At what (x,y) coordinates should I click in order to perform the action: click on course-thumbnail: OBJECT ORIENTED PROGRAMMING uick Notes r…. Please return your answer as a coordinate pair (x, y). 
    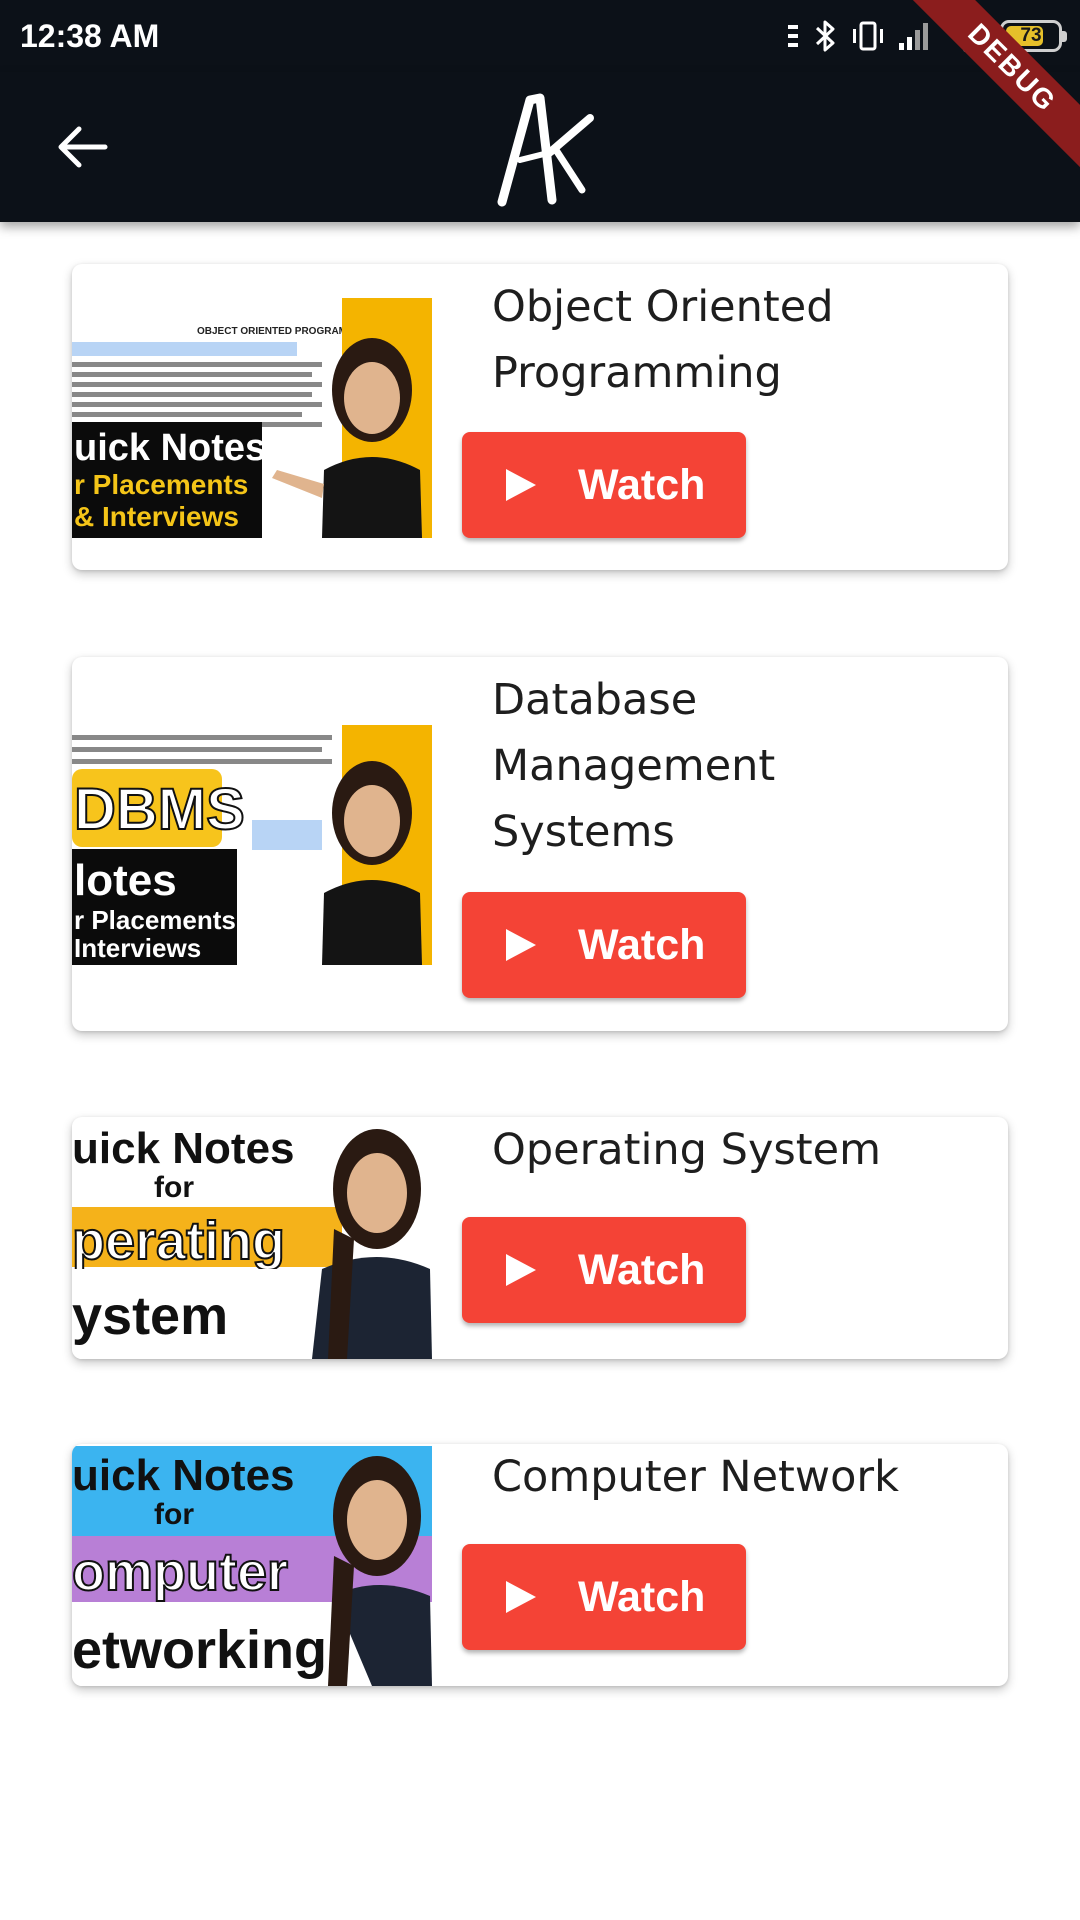
    Looking at the image, I should click on (252, 418).